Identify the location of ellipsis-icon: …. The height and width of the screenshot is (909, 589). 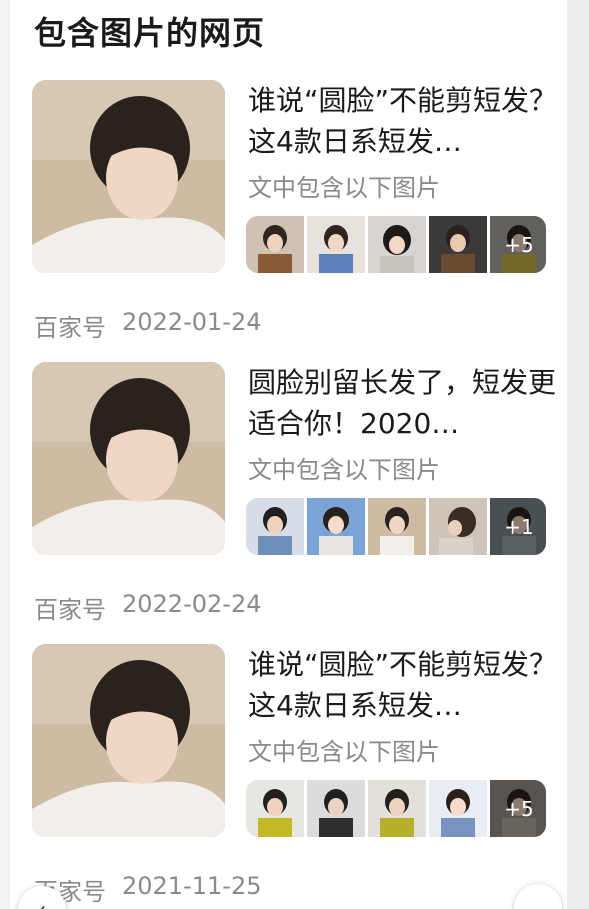
(538, 902).